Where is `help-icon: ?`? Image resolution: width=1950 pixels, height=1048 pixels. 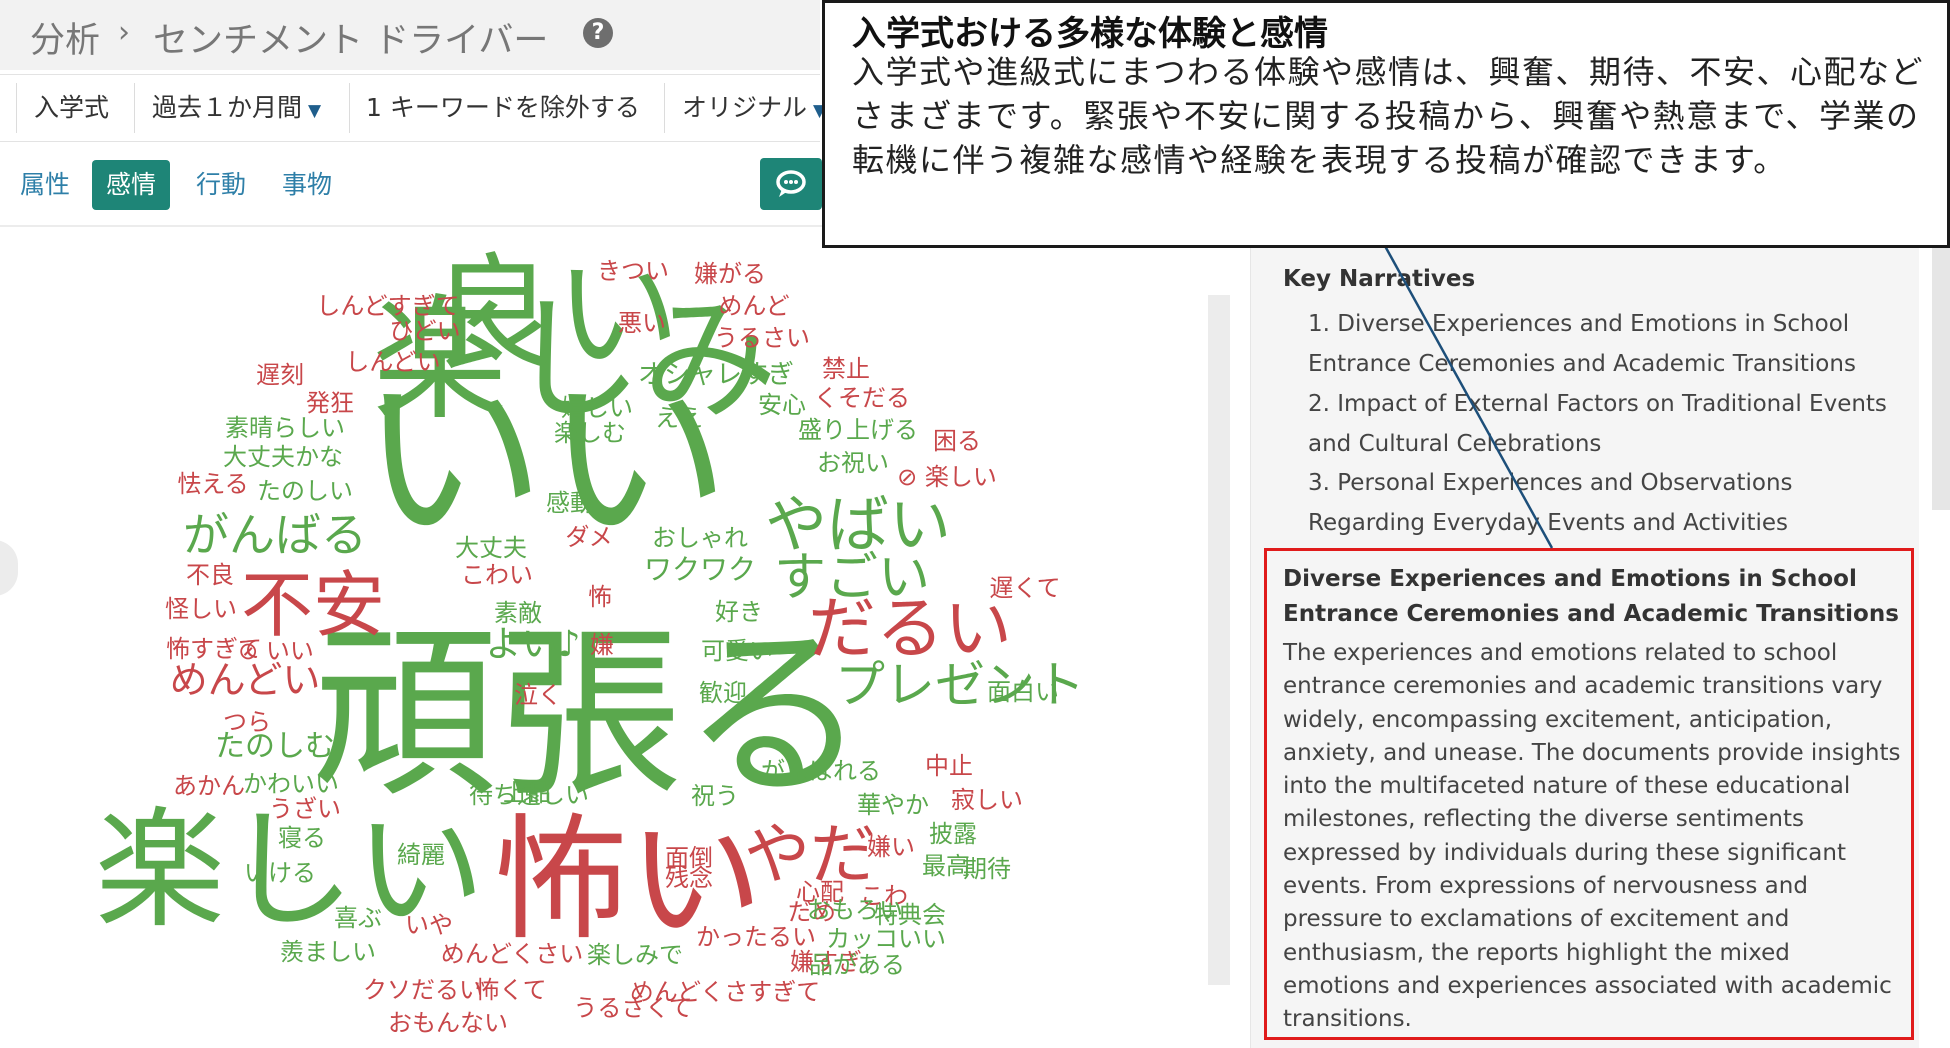 help-icon: ? is located at coordinates (598, 33).